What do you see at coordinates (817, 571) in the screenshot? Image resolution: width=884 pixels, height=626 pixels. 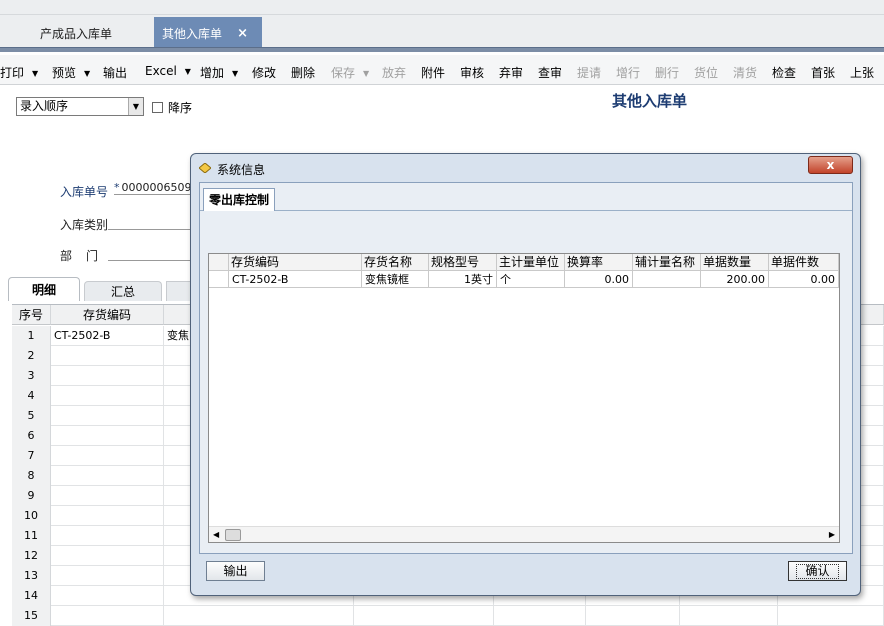 I see `confirm-button: 确认` at bounding box center [817, 571].